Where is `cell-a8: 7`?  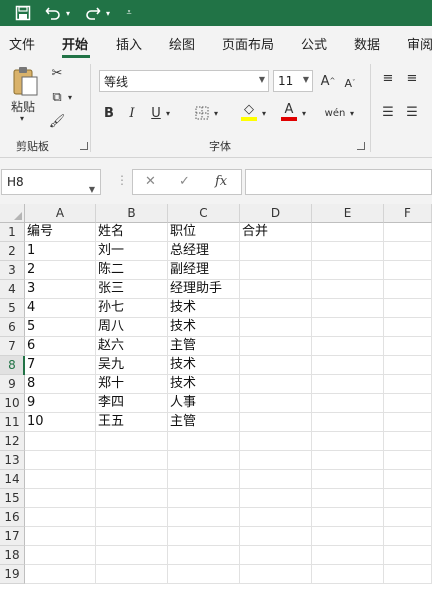 cell-a8: 7 is located at coordinates (60, 365).